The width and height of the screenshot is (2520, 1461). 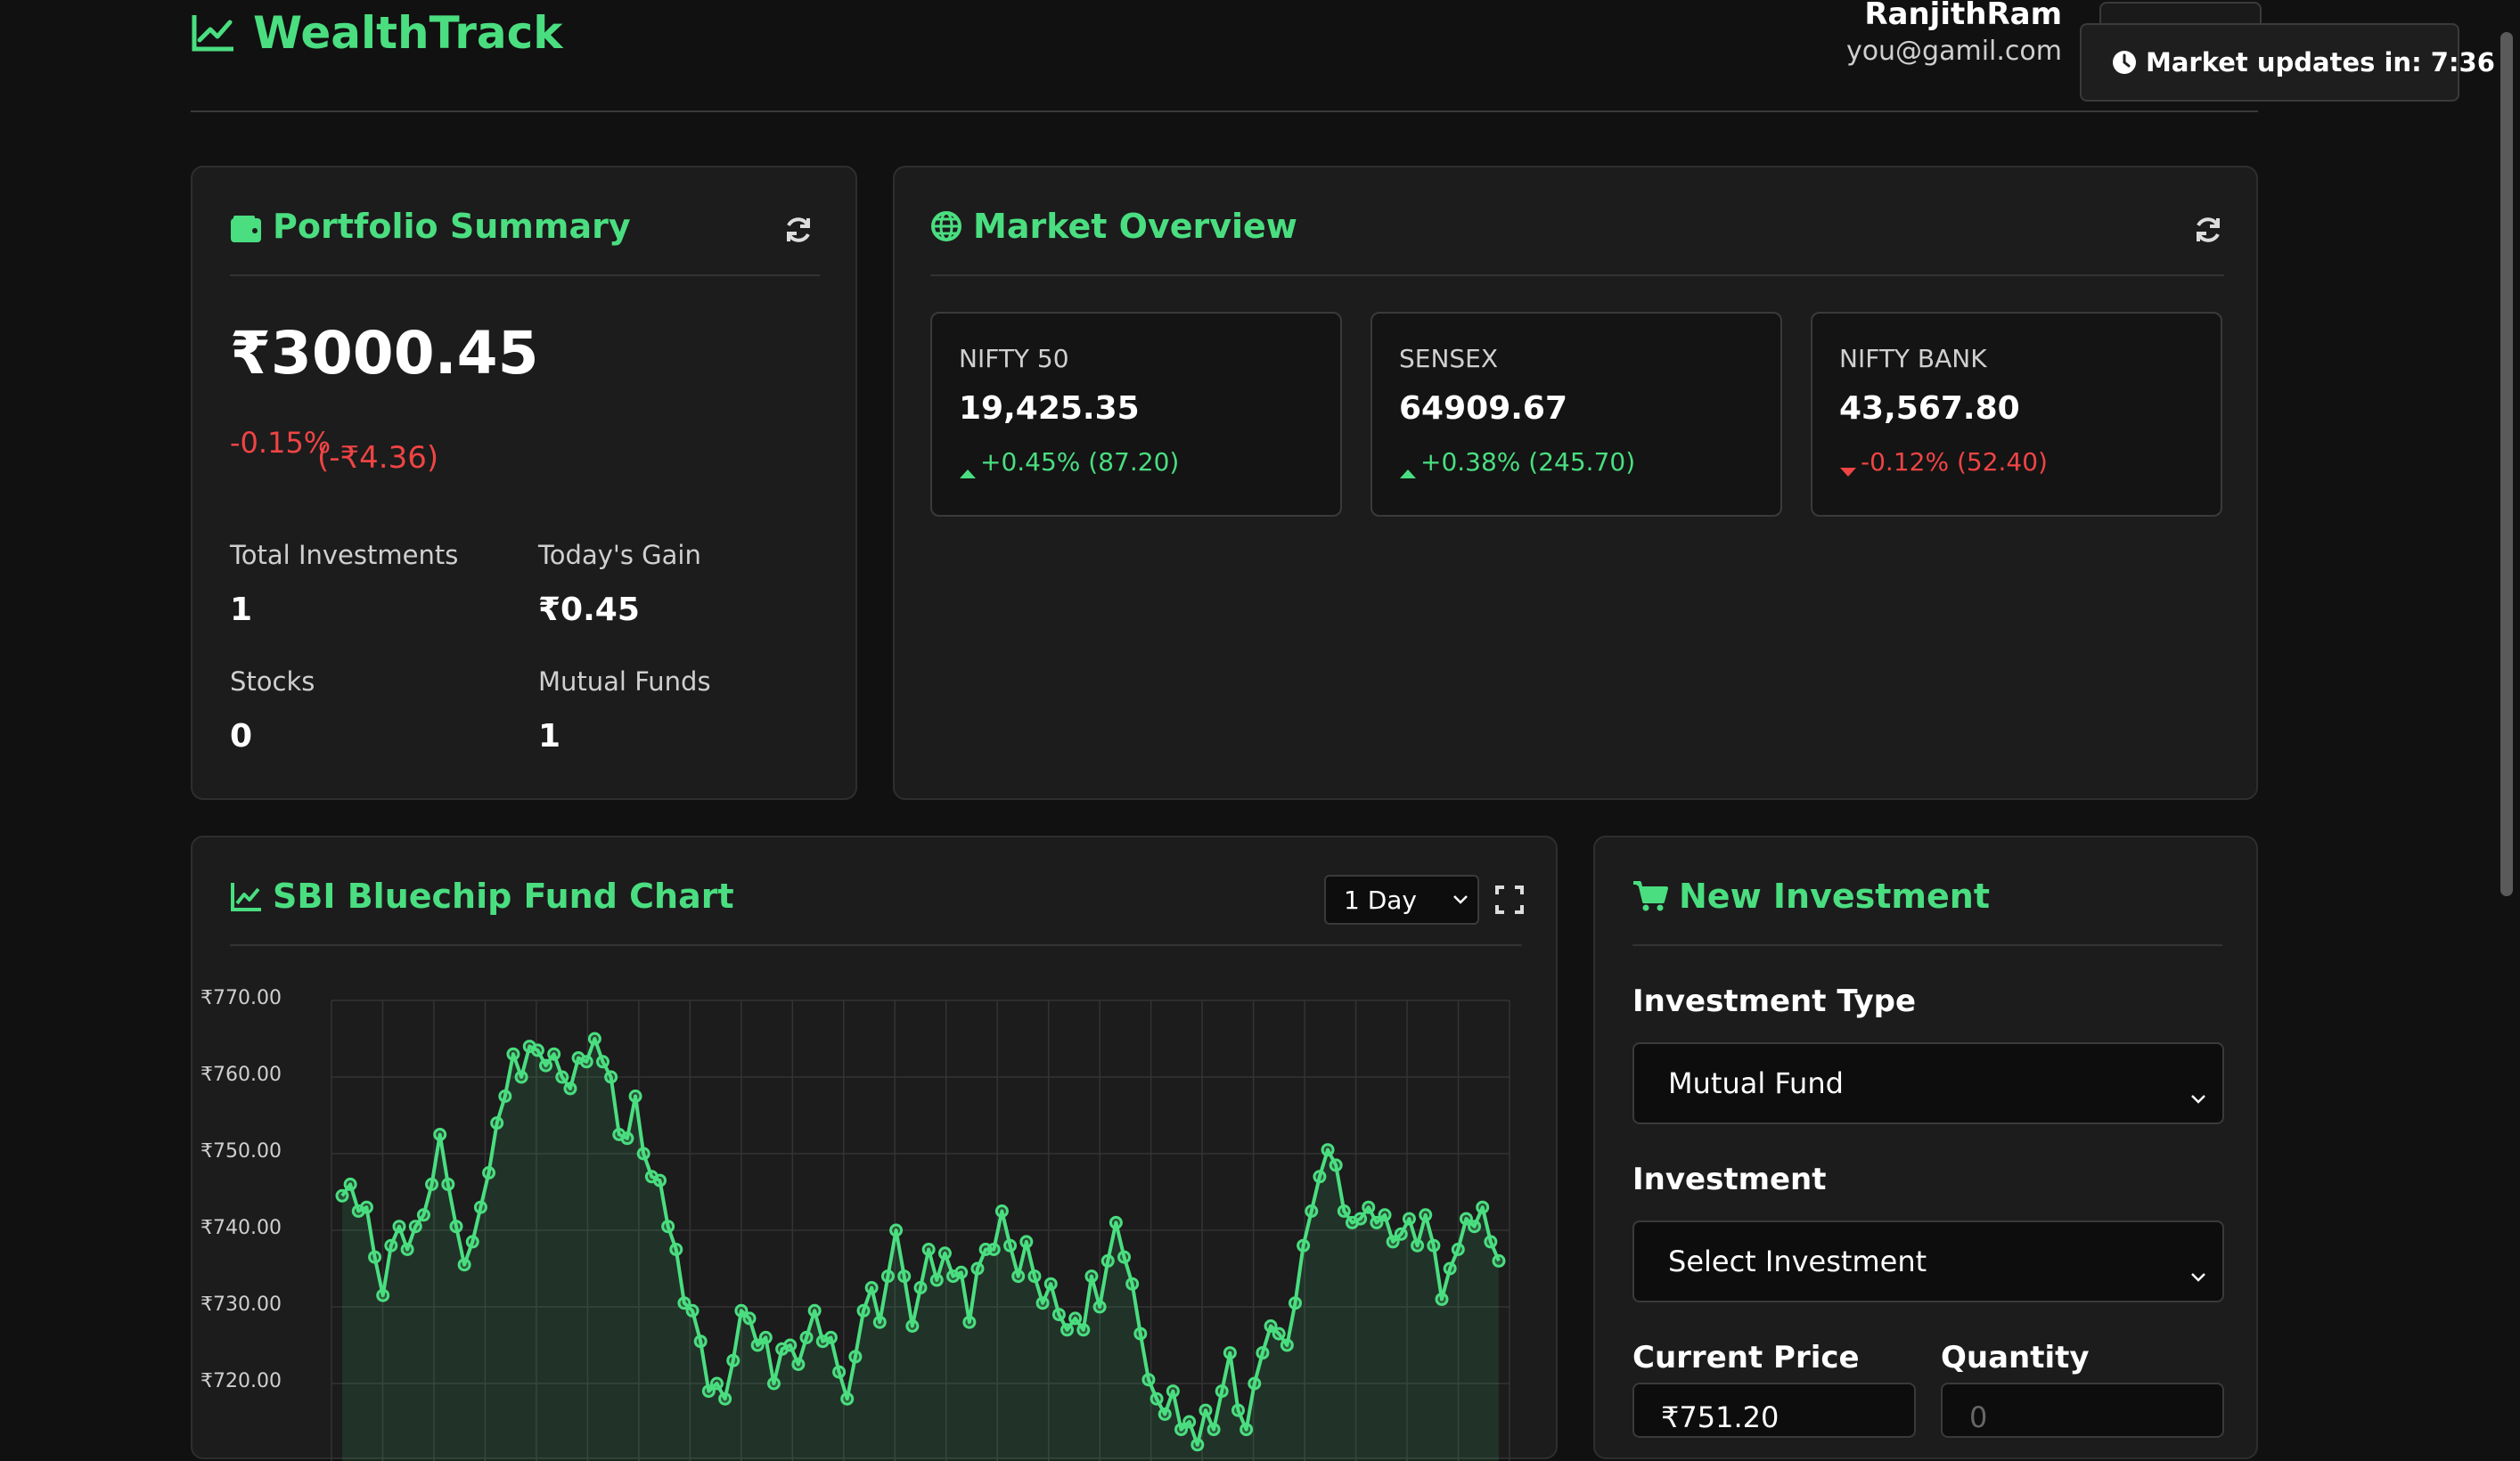 I want to click on index-card-nifty-bank: NIFTY BANK 43,567.80 -0.12% (52.40), so click(x=2017, y=414).